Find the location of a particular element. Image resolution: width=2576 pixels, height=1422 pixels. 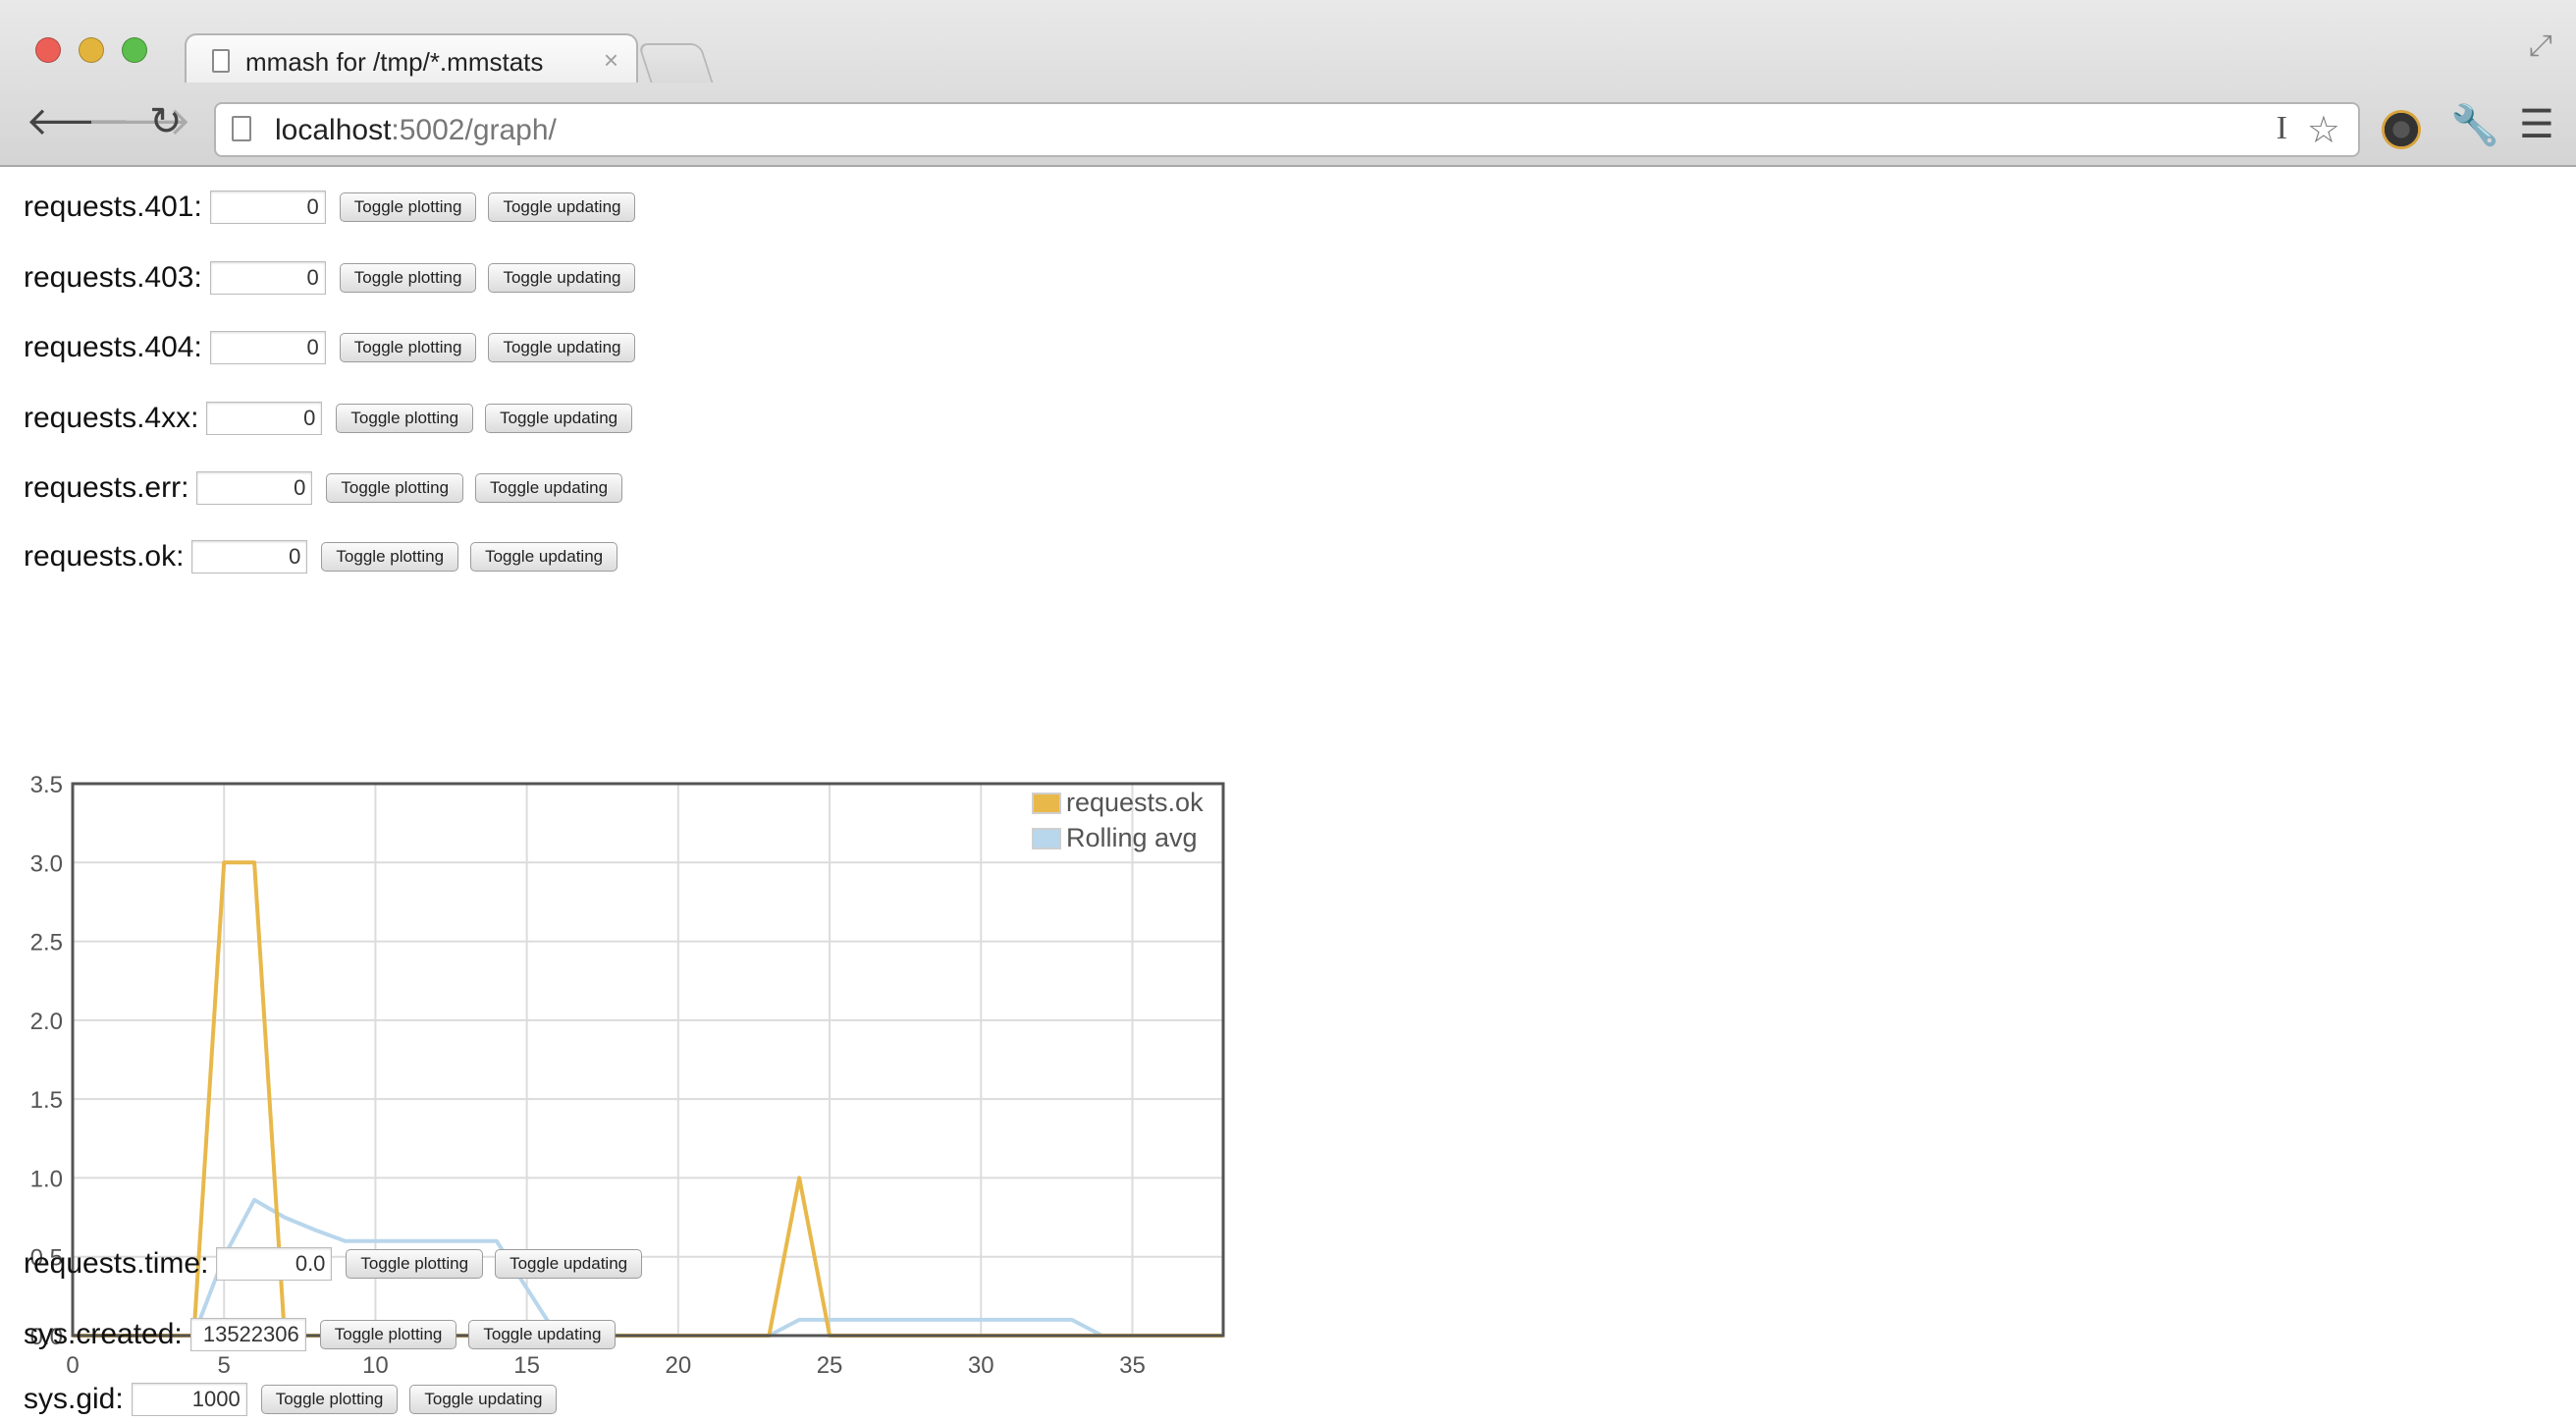

y-tick-label: 2.0 is located at coordinates (46, 1022).